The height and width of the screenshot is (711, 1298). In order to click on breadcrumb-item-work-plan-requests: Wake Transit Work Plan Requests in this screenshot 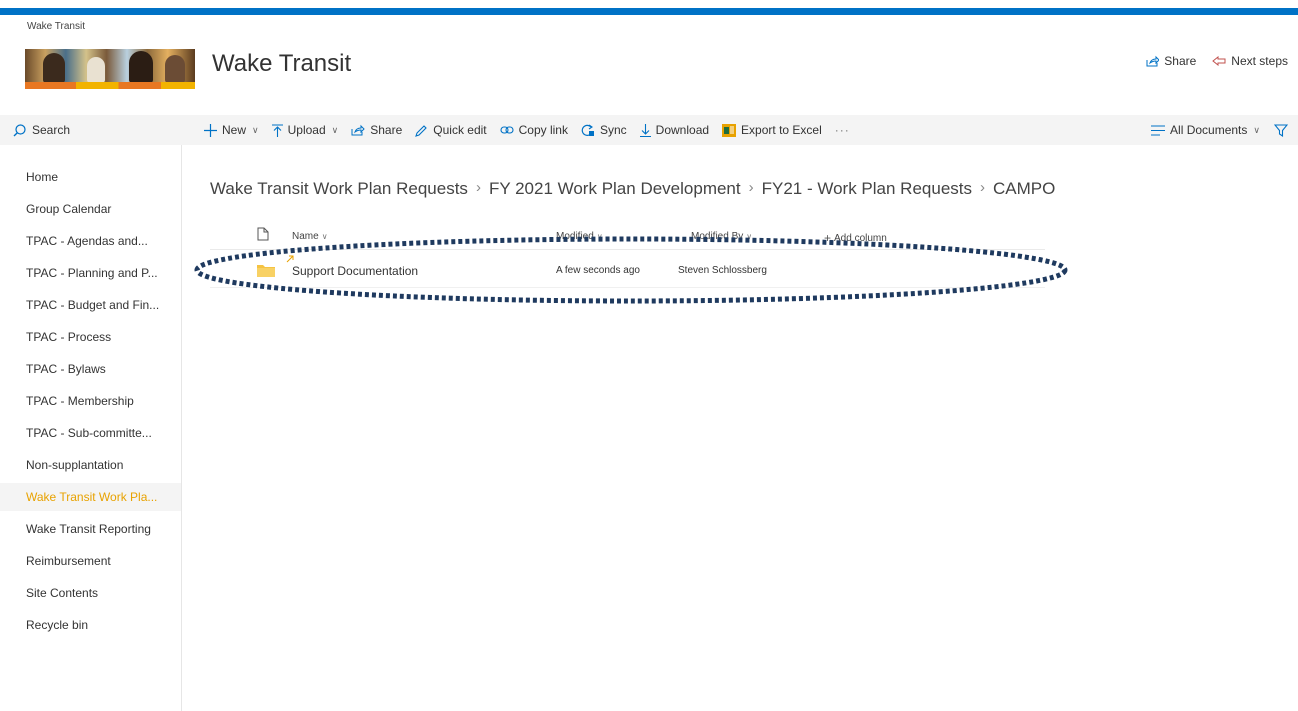, I will do `click(339, 189)`.